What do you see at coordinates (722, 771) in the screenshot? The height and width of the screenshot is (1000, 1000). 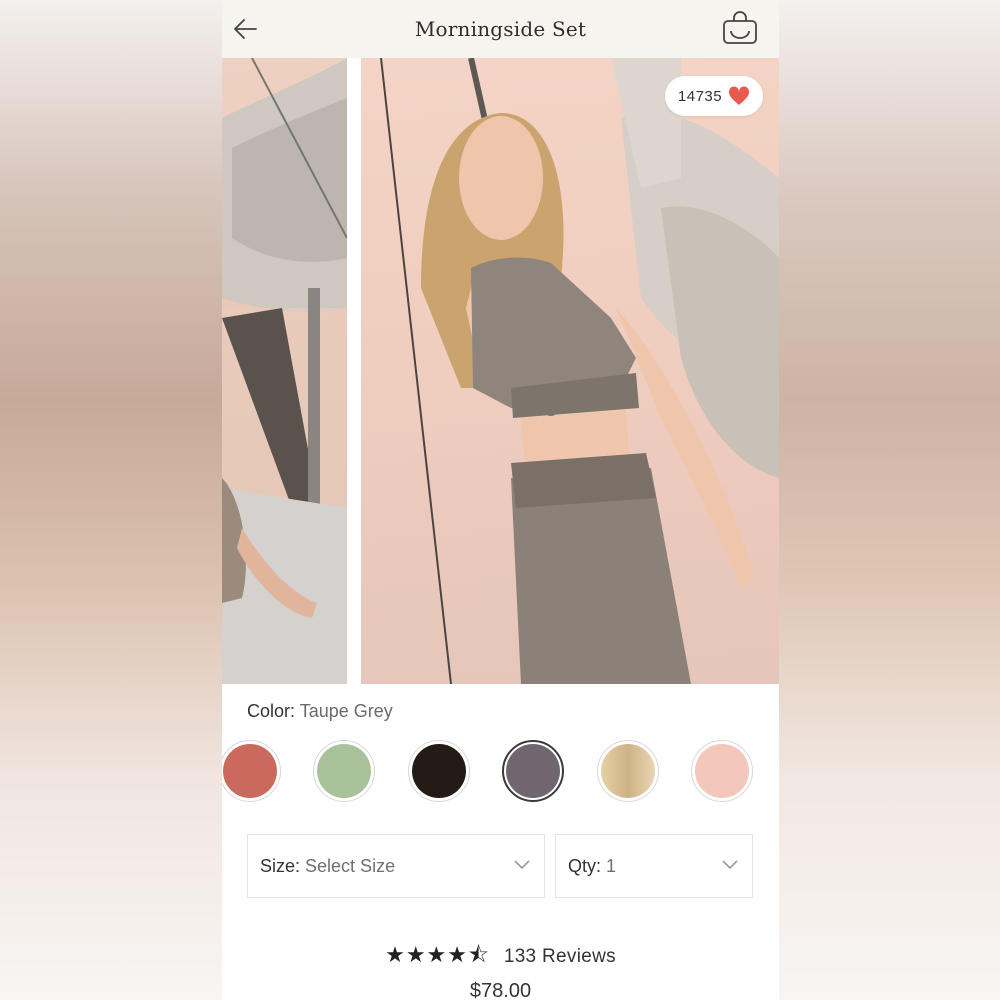 I see `swatch-blush` at bounding box center [722, 771].